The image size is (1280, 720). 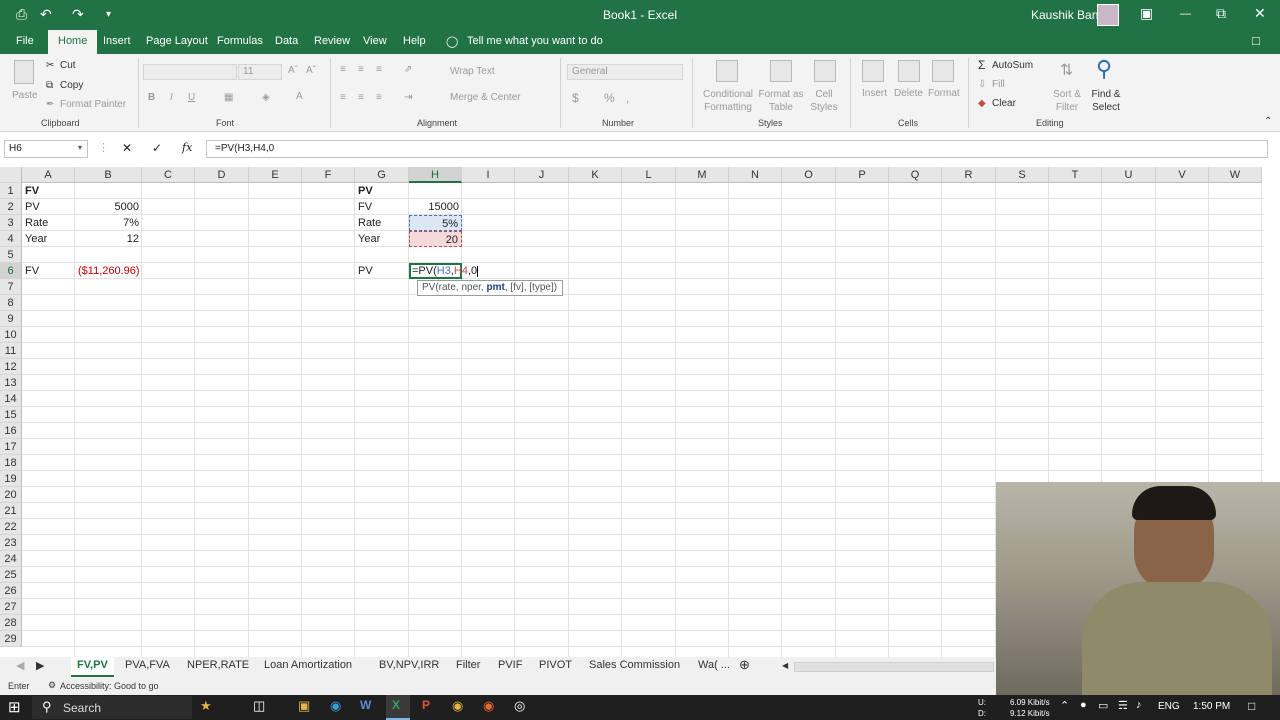 What do you see at coordinates (286, 41) in the screenshot?
I see `tab-data: Data` at bounding box center [286, 41].